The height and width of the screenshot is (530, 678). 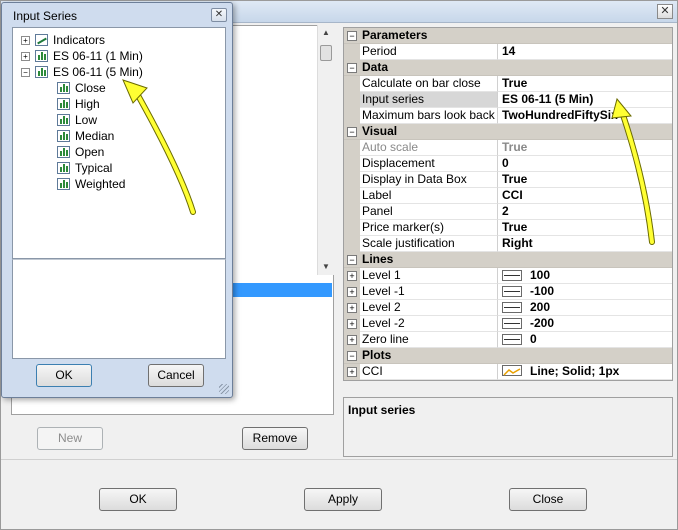 What do you see at coordinates (94, 168) in the screenshot?
I see `tree-node-label: Typical` at bounding box center [94, 168].